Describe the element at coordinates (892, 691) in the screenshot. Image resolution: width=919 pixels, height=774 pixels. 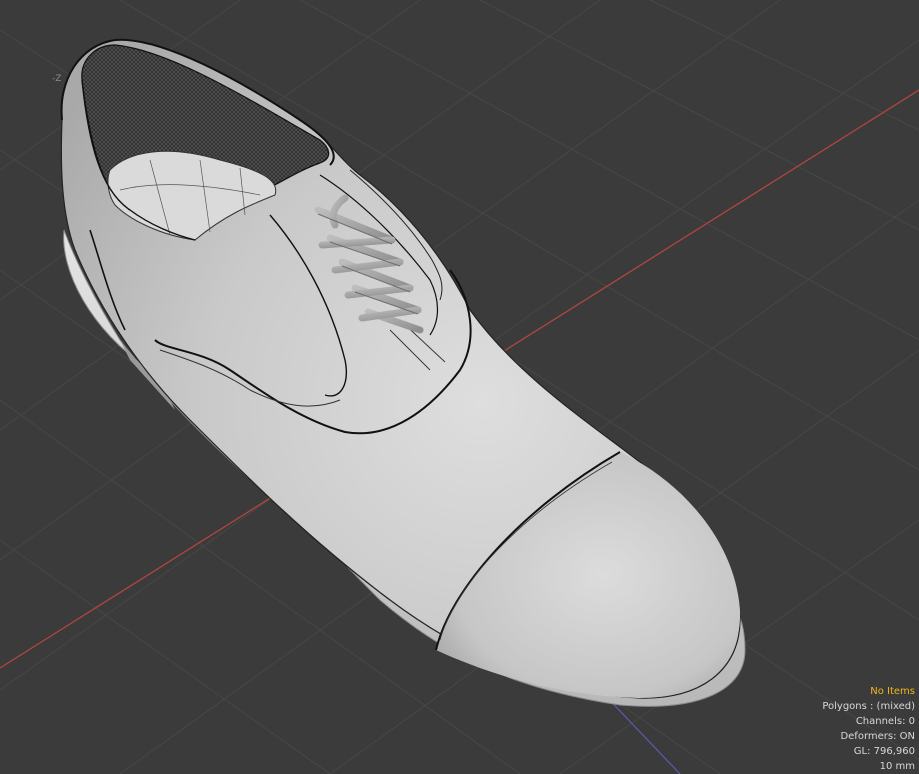
I see `selection-status: No Items` at that location.